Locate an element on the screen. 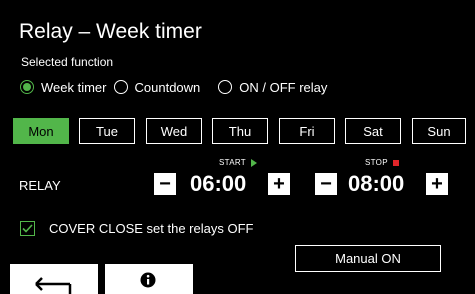 The image size is (475, 294). start-time-value: 06:00 is located at coordinates (218, 184).